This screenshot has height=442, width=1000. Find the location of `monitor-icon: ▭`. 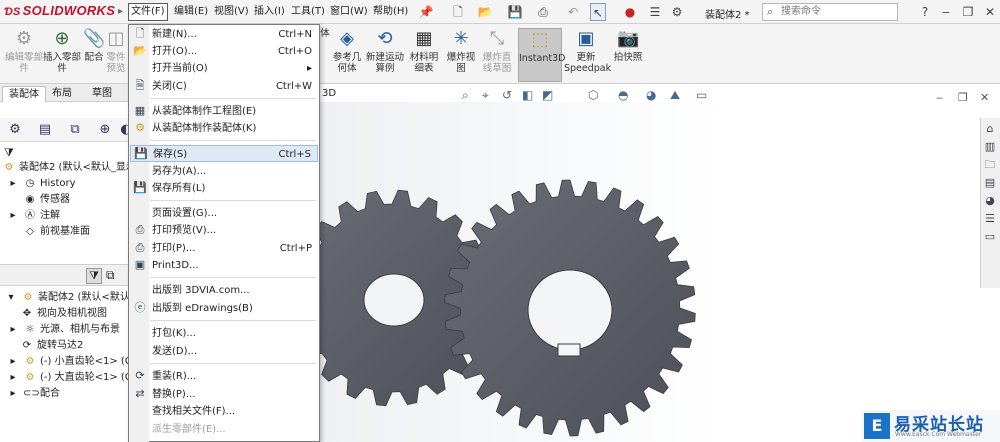

monitor-icon: ▭ is located at coordinates (701, 95).